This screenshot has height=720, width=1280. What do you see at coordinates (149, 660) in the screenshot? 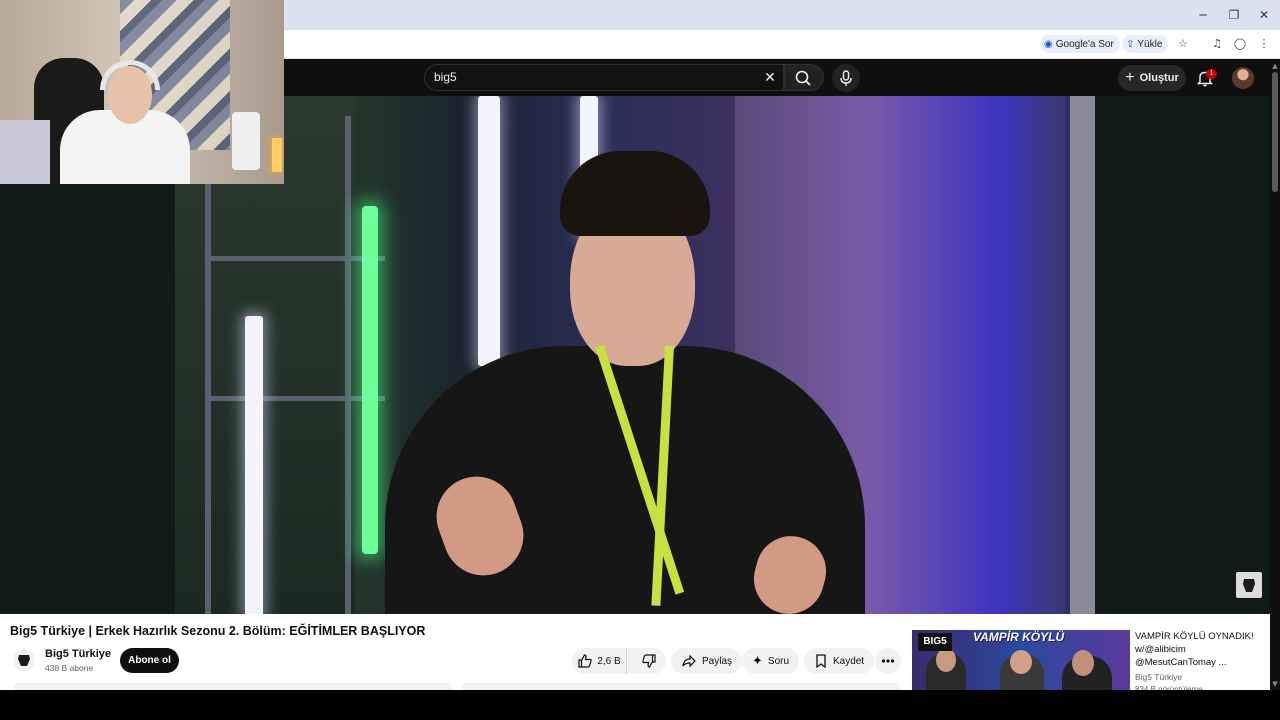
I see `subscribe-button: Abone ol` at bounding box center [149, 660].